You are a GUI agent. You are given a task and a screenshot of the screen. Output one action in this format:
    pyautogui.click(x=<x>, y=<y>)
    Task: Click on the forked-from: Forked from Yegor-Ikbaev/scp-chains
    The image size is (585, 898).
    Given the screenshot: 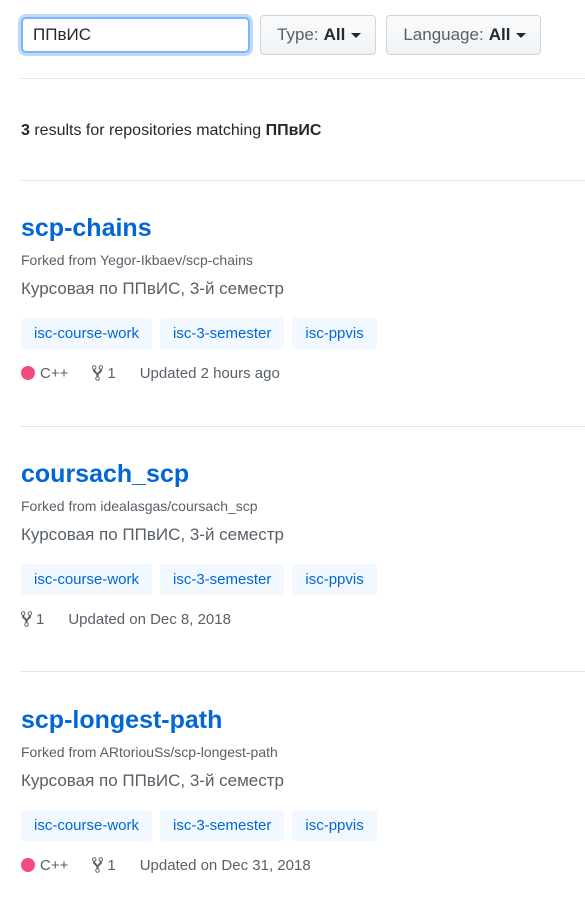 What is the action you would take?
    pyautogui.click(x=303, y=260)
    